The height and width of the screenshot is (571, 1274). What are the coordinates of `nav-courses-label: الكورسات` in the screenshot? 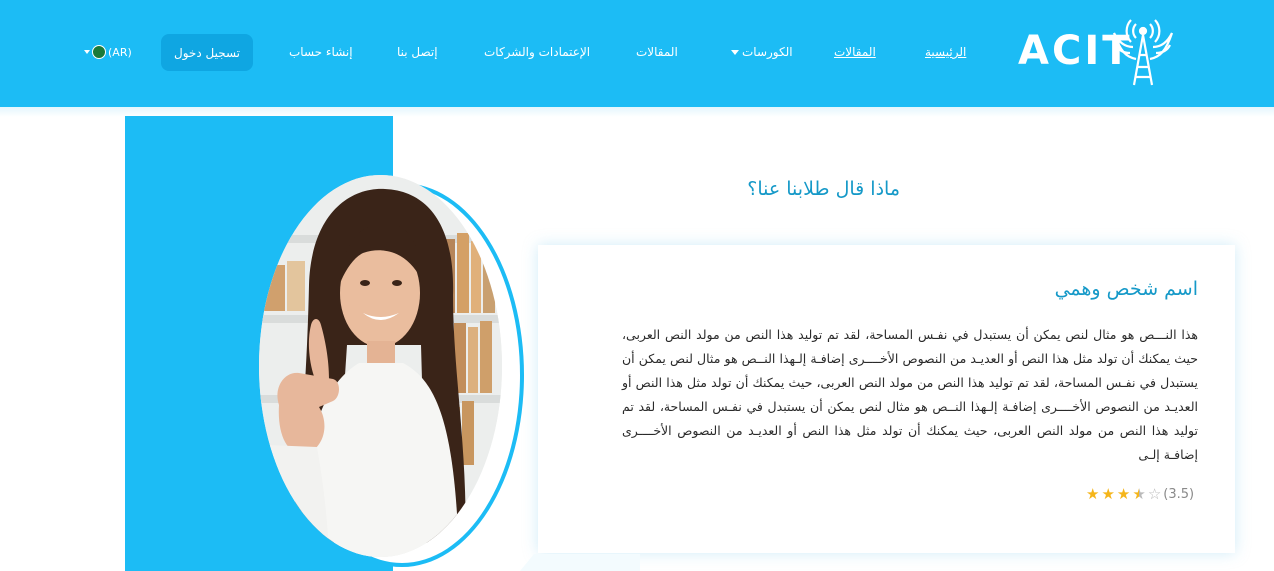 It's located at (767, 52).